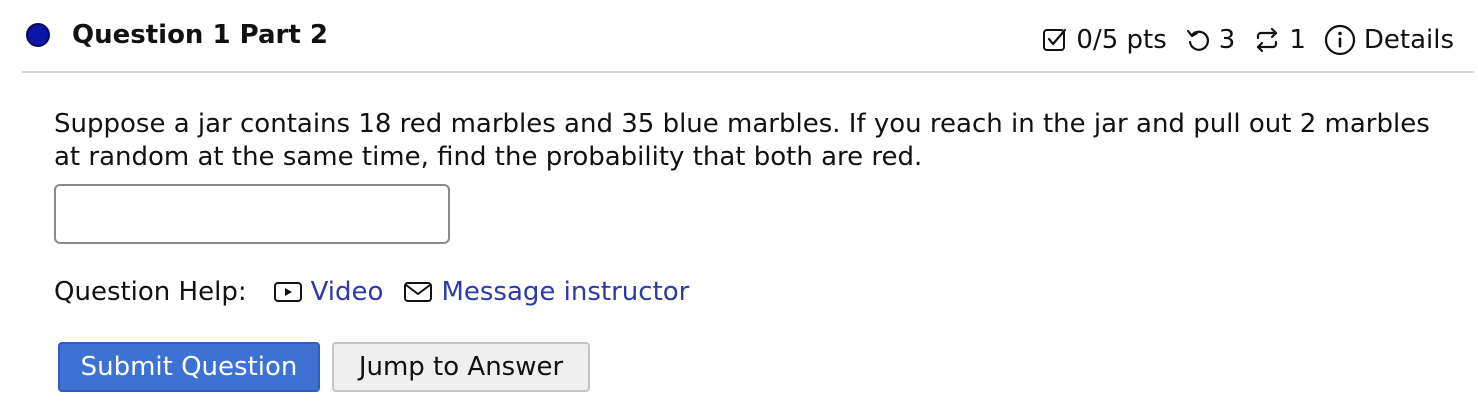  I want to click on attempts-indicator: 1, so click(1279, 40).